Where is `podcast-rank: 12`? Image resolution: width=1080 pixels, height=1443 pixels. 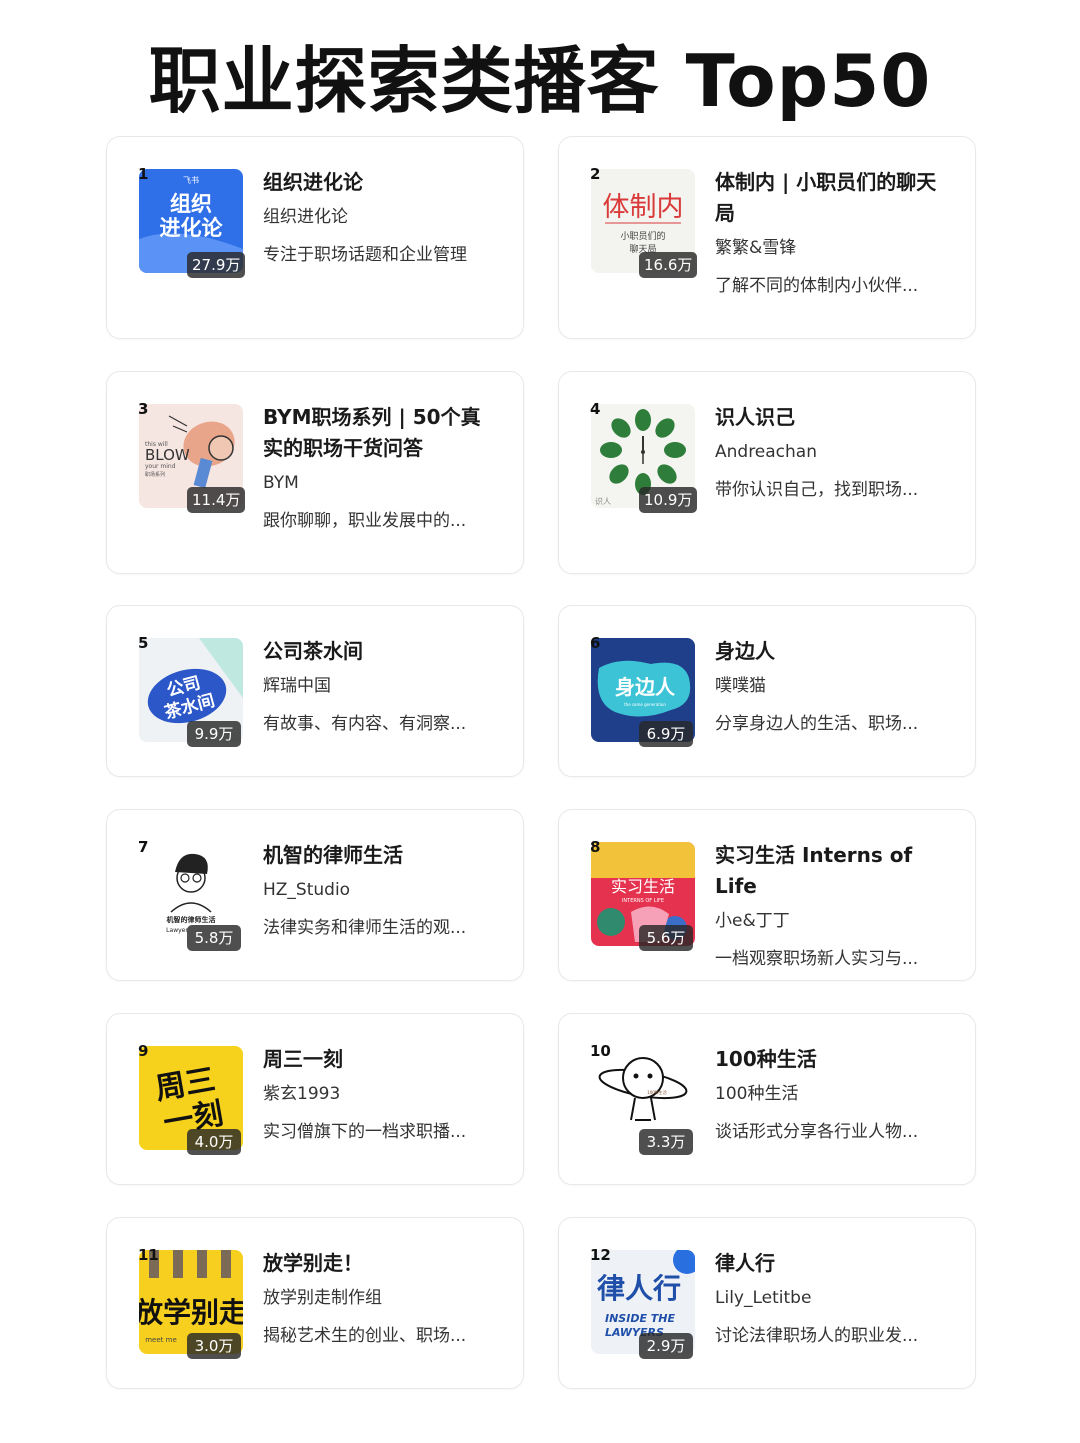
podcast-rank: 12 is located at coordinates (600, 1255).